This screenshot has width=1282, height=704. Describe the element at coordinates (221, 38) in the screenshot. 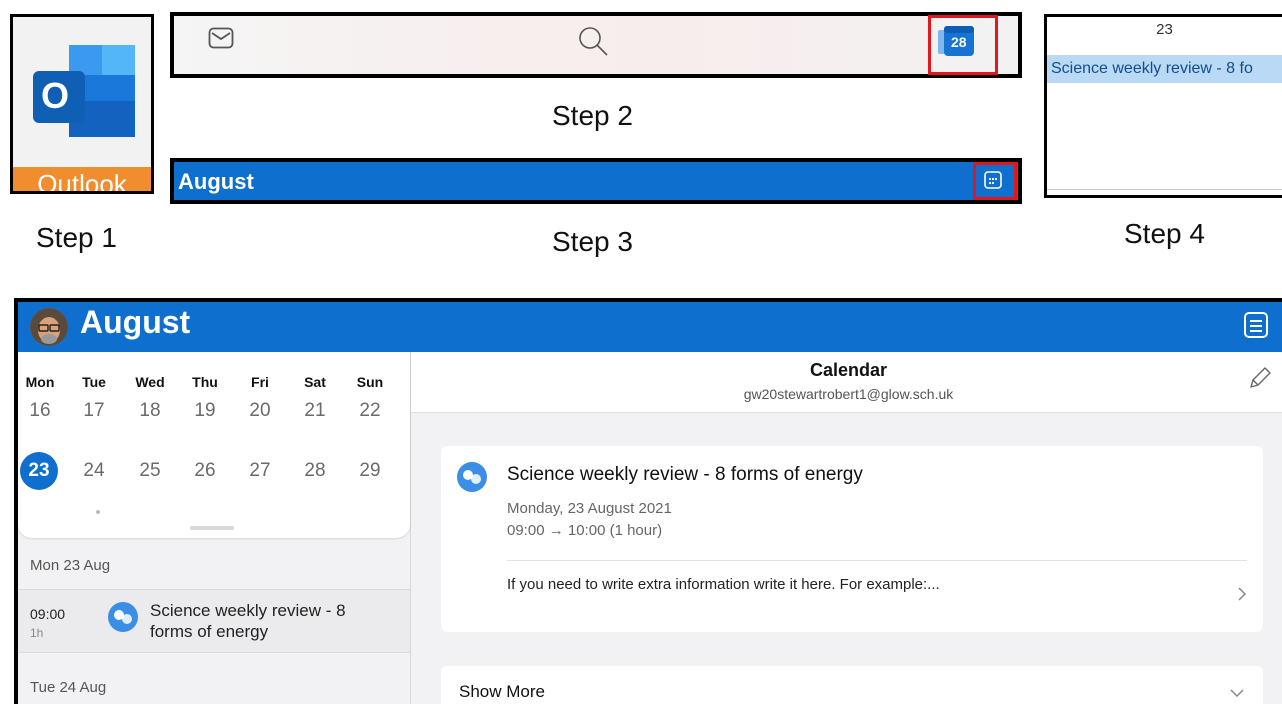

I see `mail-icon` at that location.